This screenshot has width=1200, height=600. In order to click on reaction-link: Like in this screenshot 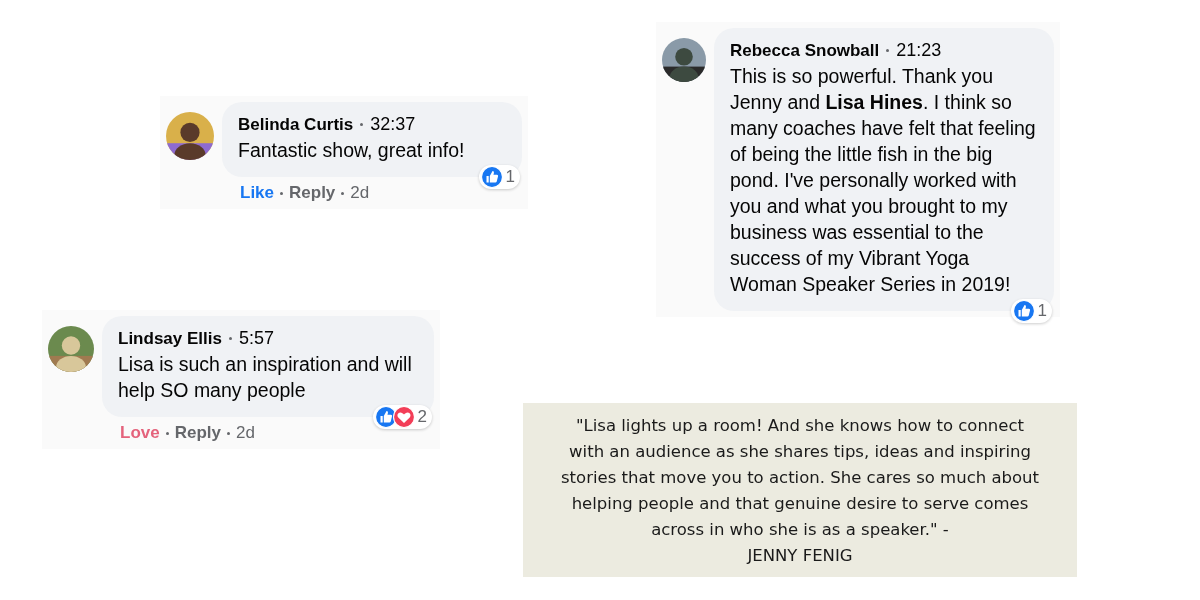, I will do `click(257, 193)`.